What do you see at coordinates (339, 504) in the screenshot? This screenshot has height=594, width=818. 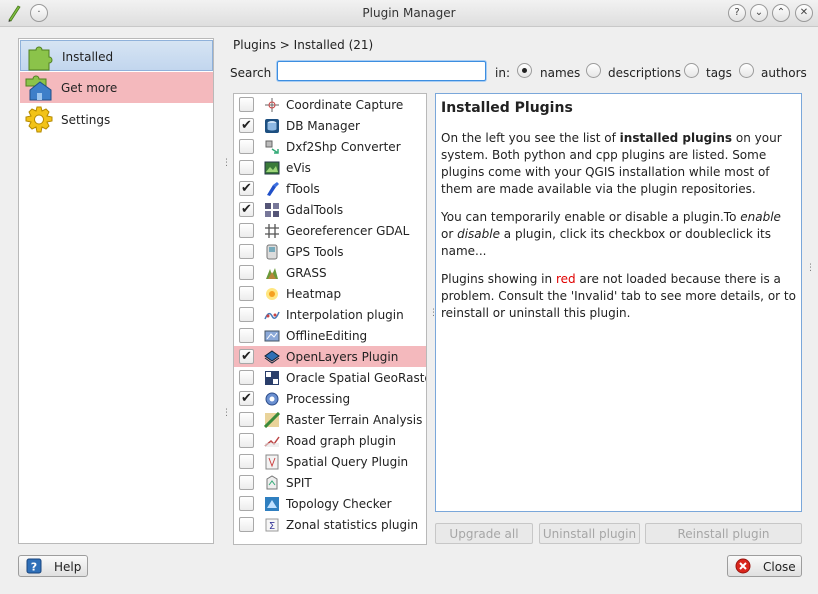 I see `plugin-name: Topology Checker` at bounding box center [339, 504].